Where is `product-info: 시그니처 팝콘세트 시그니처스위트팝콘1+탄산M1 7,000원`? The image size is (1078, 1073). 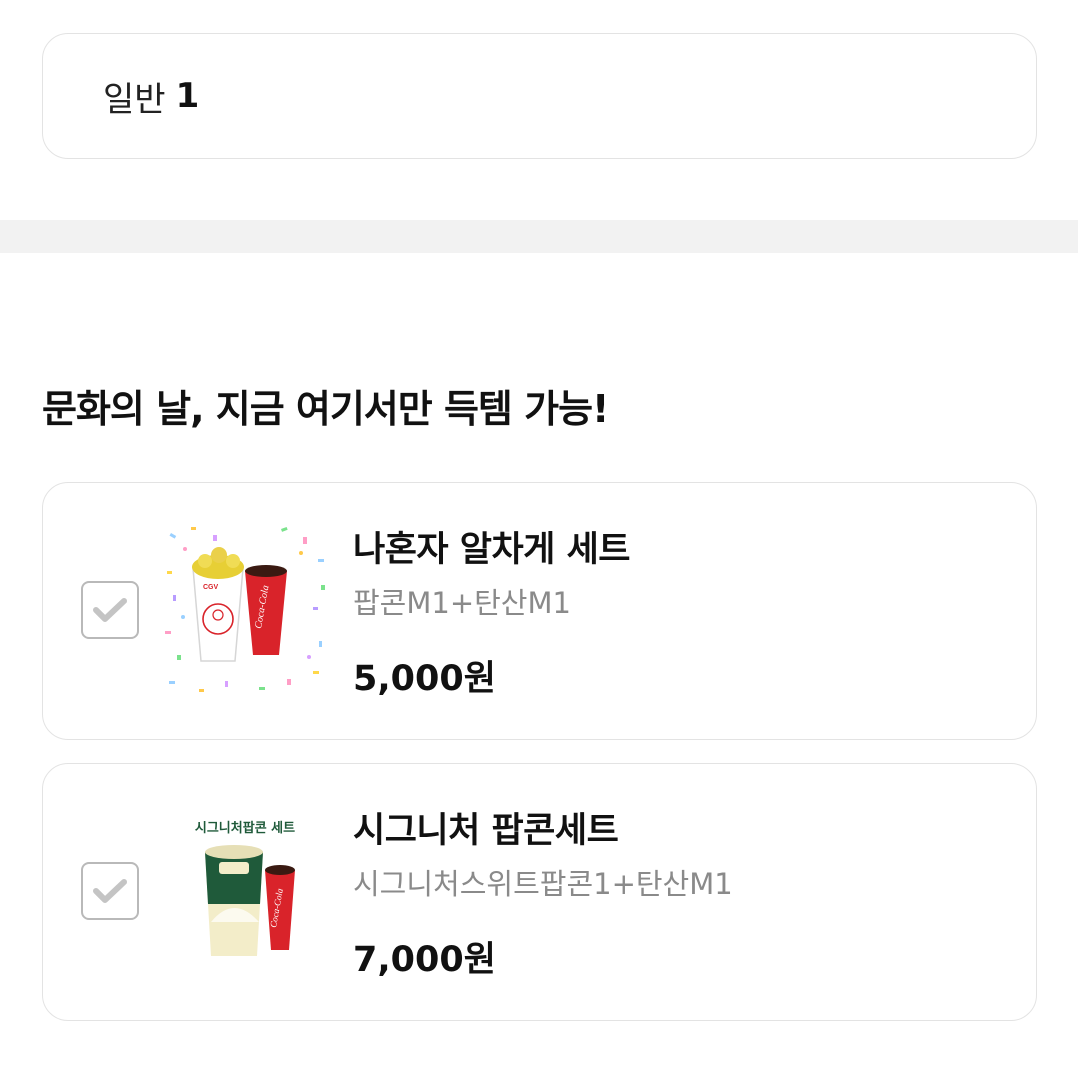
product-info: 시그니처 팝콘세트 시그니처스위트팝콘1+탄산M1 7,000원 is located at coordinates (543, 892).